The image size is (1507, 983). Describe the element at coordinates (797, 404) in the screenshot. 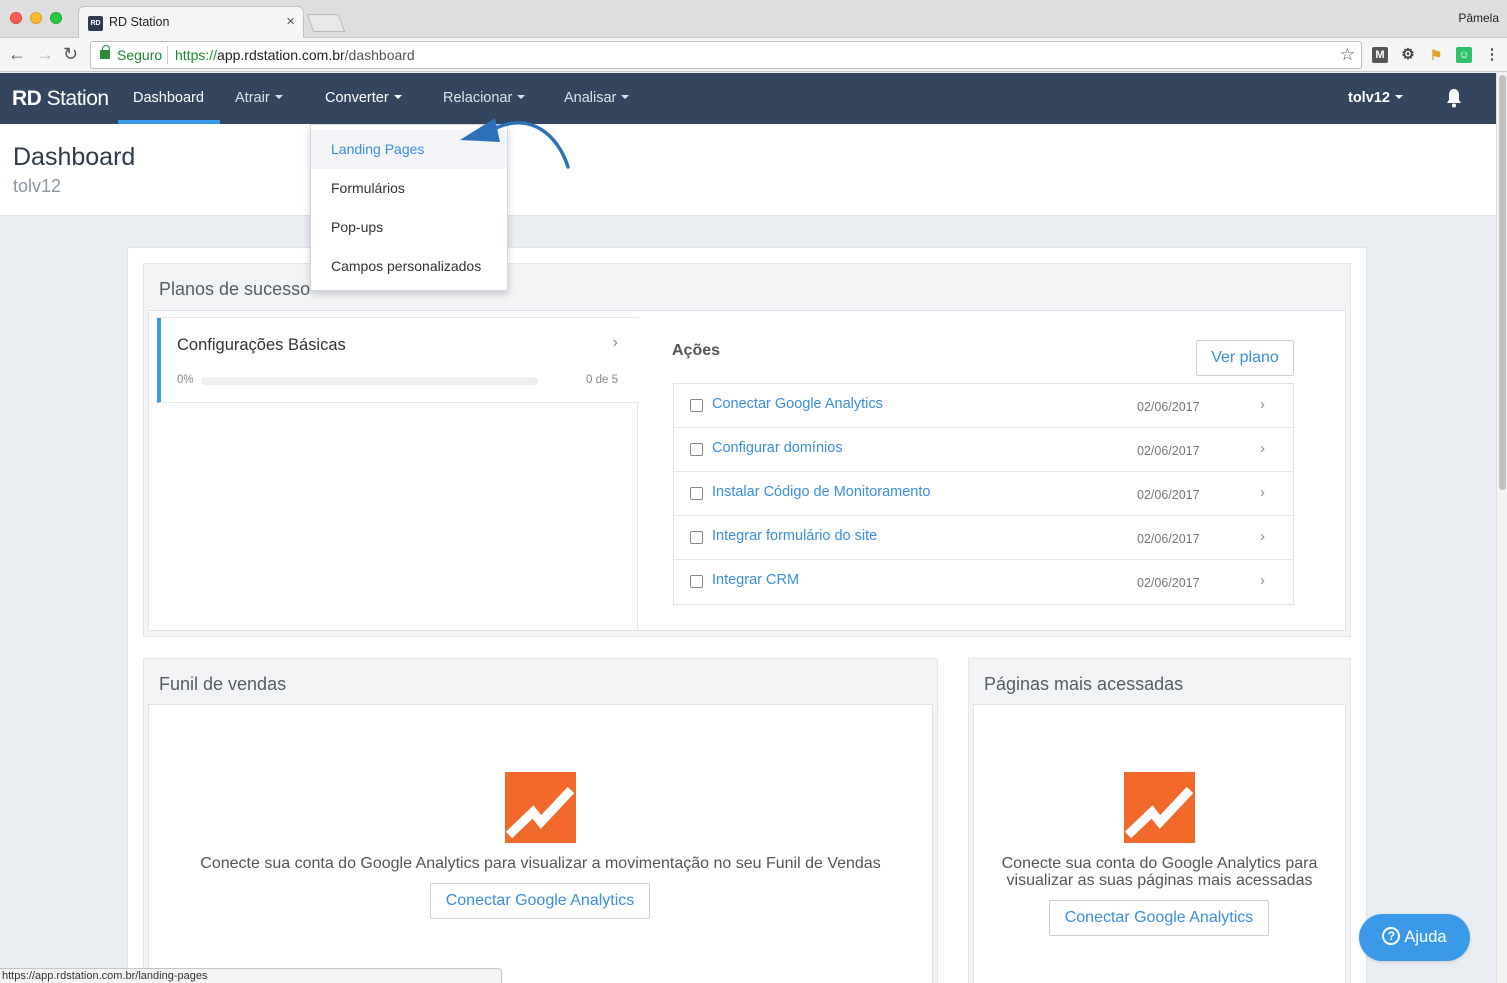

I see `action-label: Conectar Google Analytics` at that location.